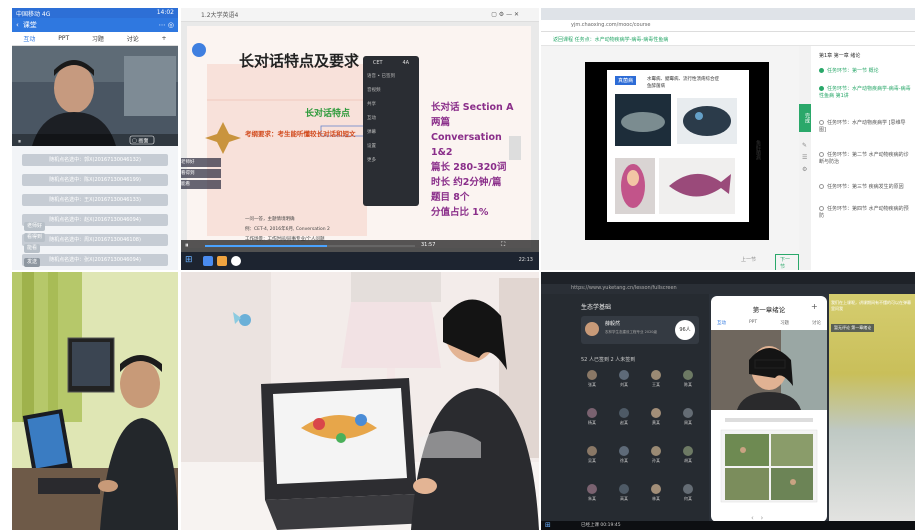  What do you see at coordinates (865, 213) in the screenshot?
I see `outline-item: 任务环节：第四节 水产动物疾病的预防` at bounding box center [865, 213].